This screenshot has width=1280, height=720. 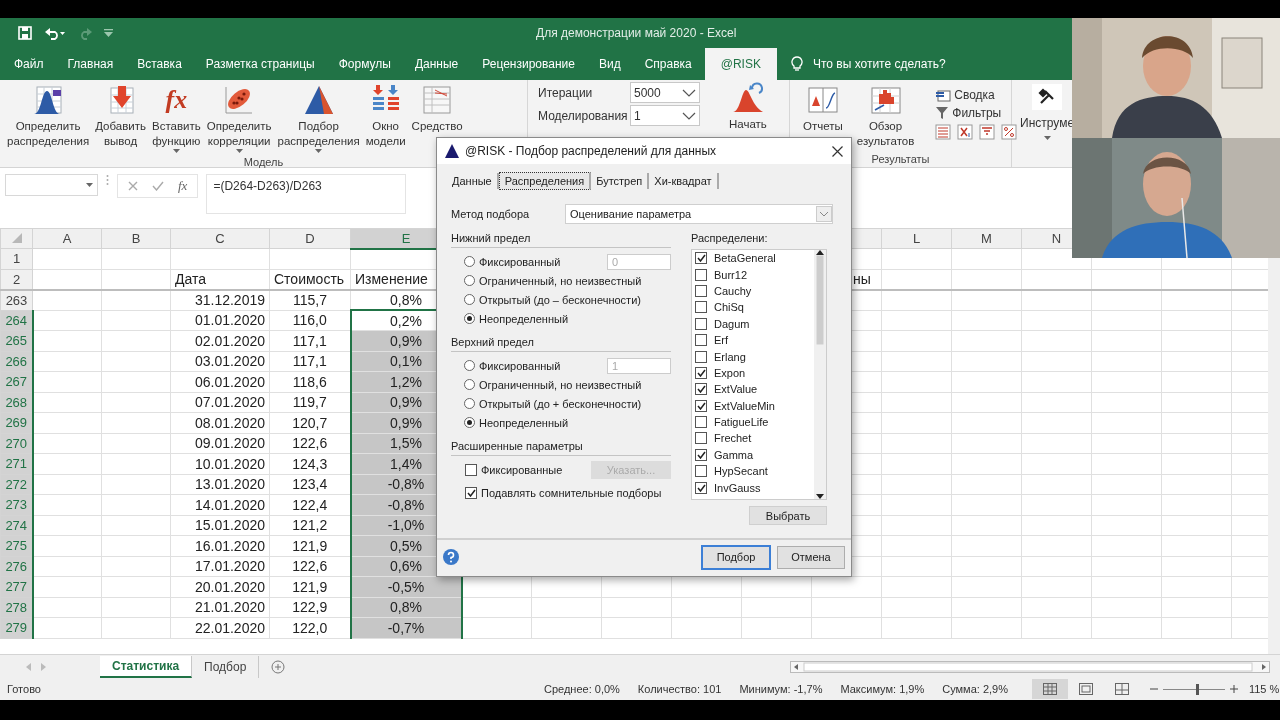 What do you see at coordinates (609, 64) in the screenshot?
I see `ribbon-tab: Вид` at bounding box center [609, 64].